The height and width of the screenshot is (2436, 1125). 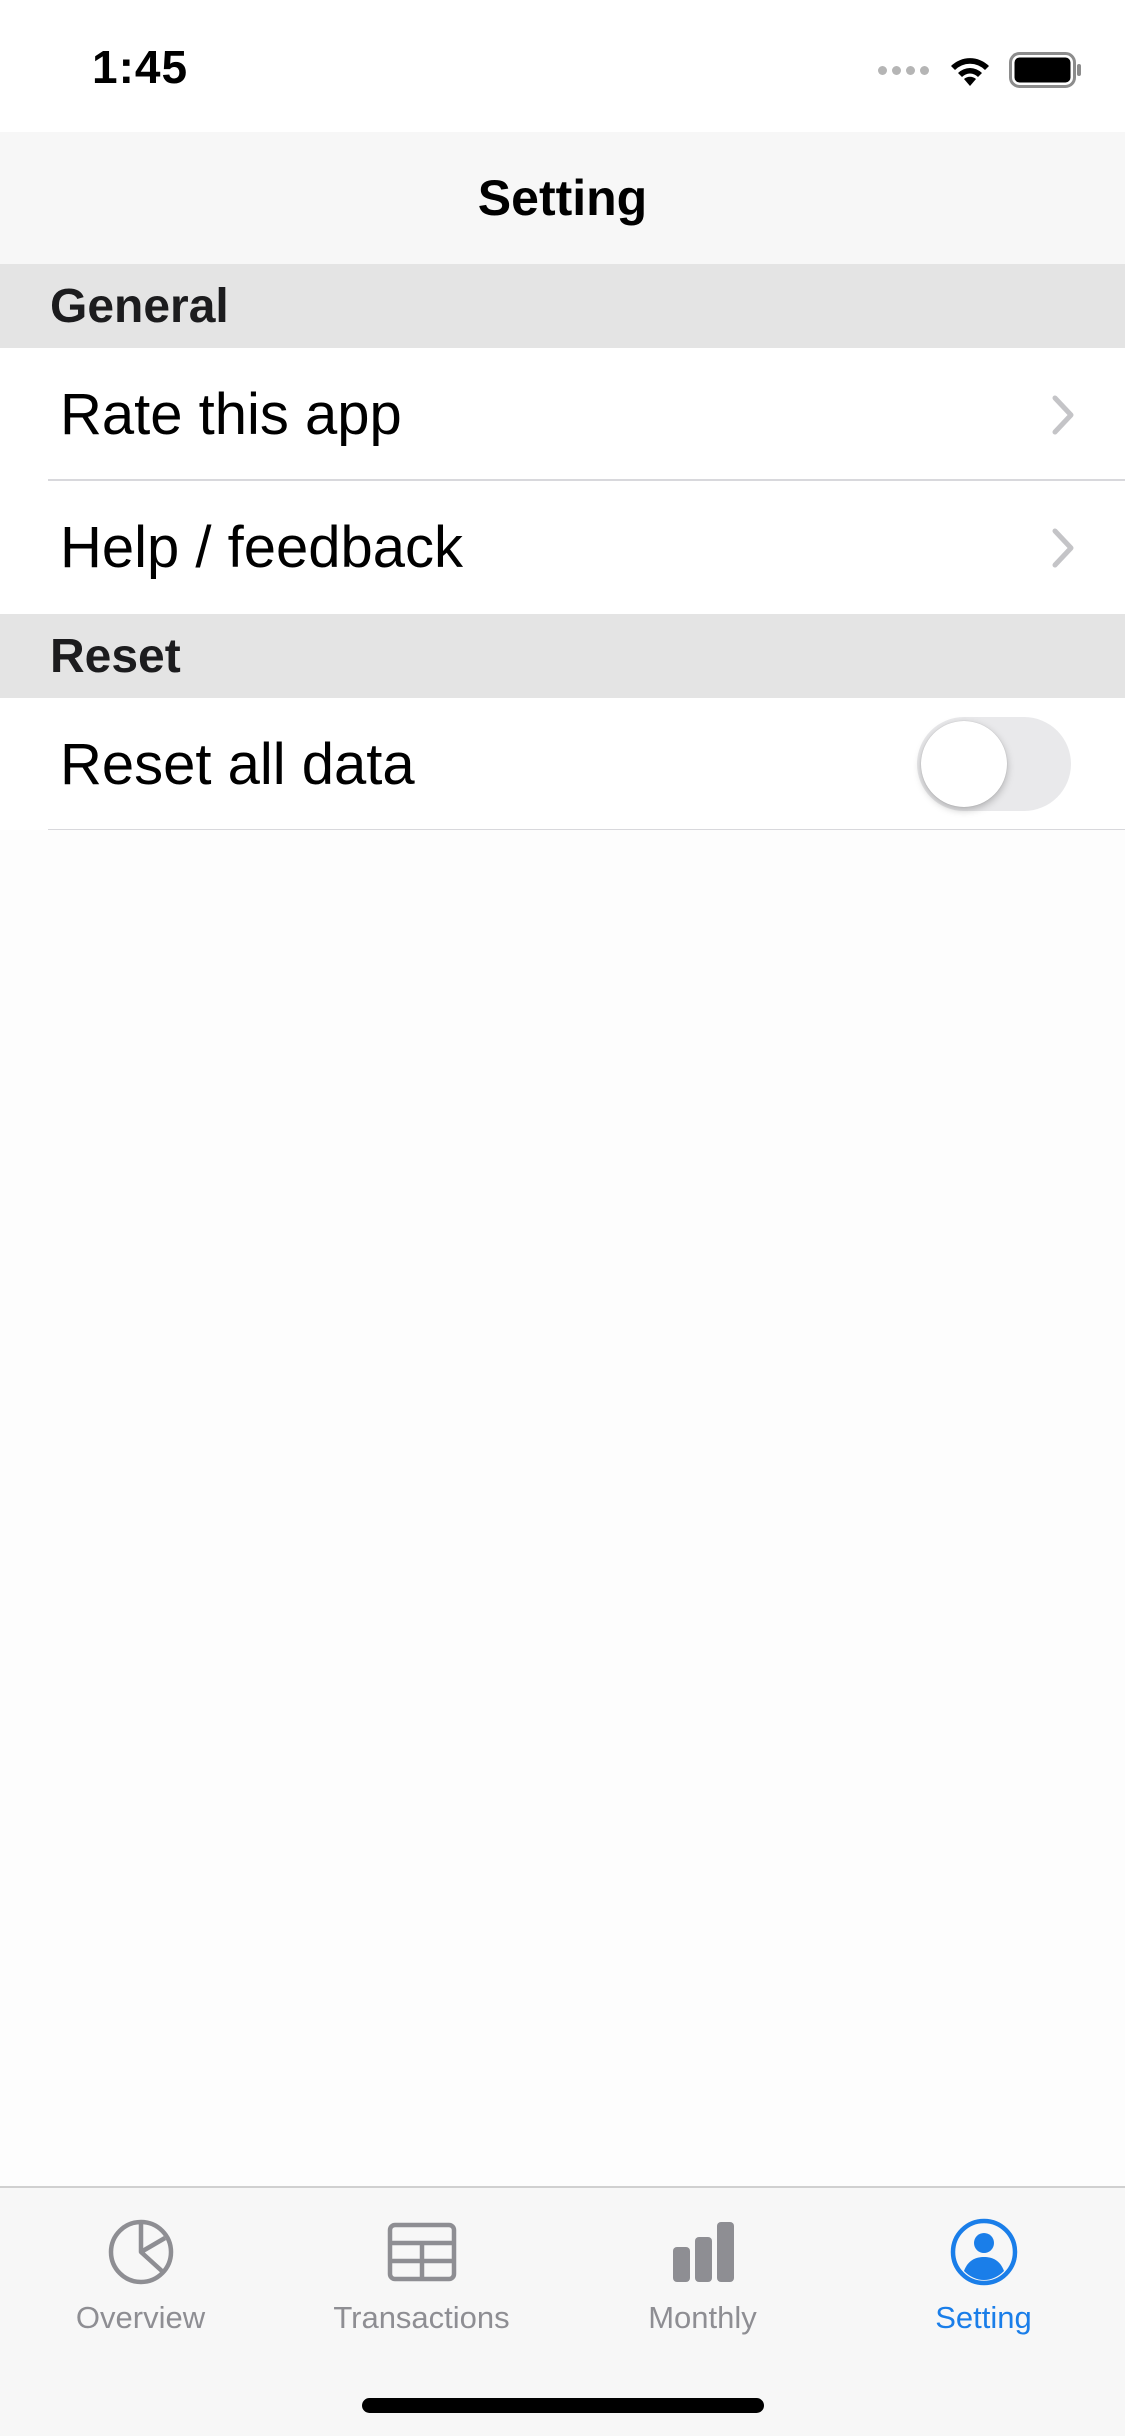 I want to click on status-bar: 1:45, so click(x=562, y=66).